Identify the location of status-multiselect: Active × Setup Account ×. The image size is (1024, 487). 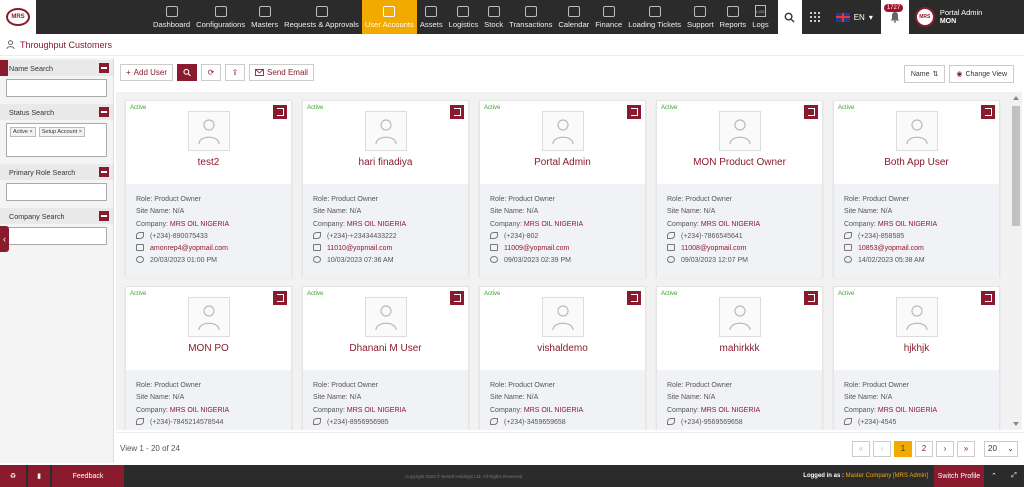
(56, 140).